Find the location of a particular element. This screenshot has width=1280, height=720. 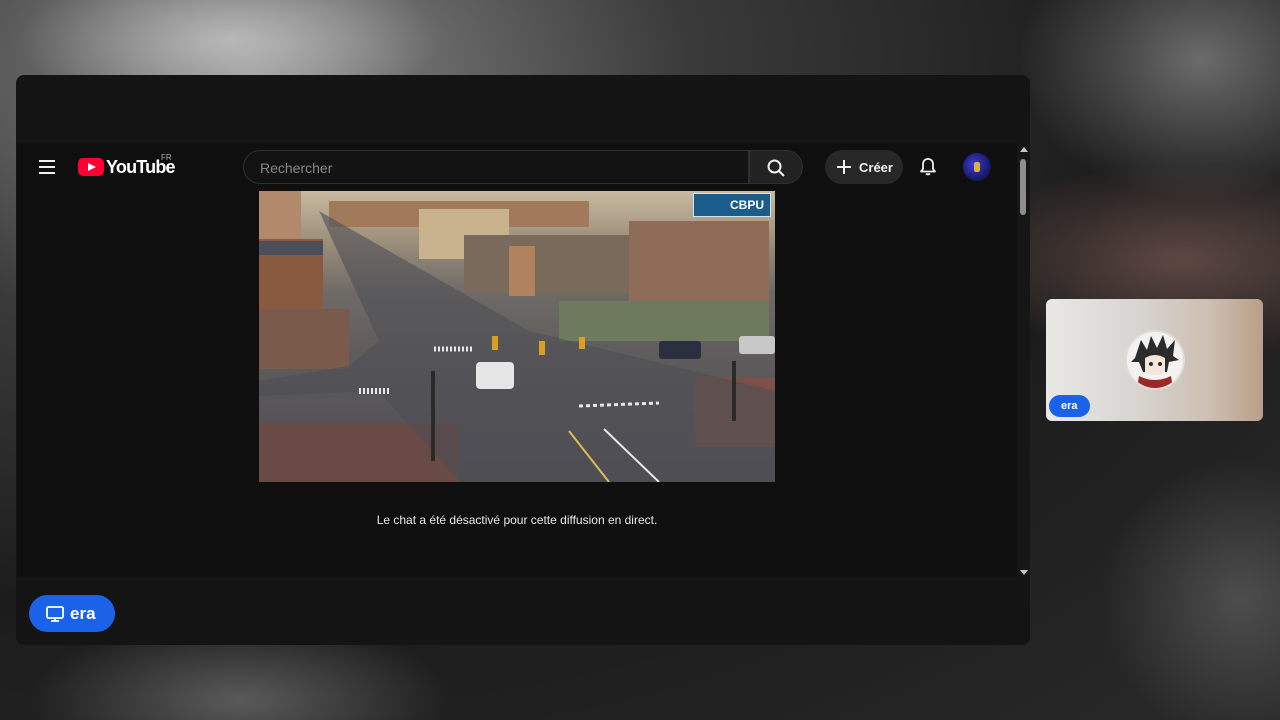

participant-tile: era is located at coordinates (1154, 360).